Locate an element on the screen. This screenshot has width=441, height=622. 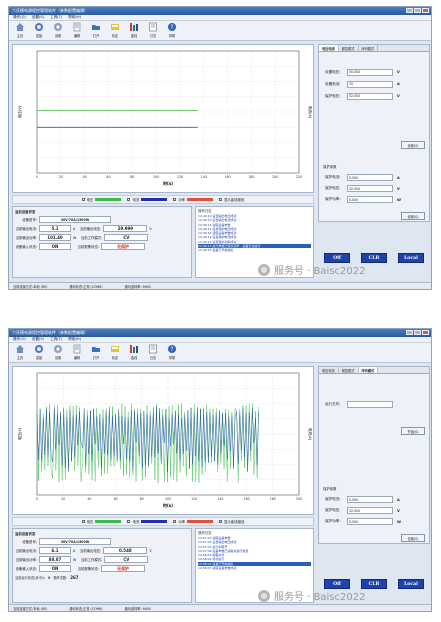
x-tick-label: 80 is located at coordinates (142, 499).